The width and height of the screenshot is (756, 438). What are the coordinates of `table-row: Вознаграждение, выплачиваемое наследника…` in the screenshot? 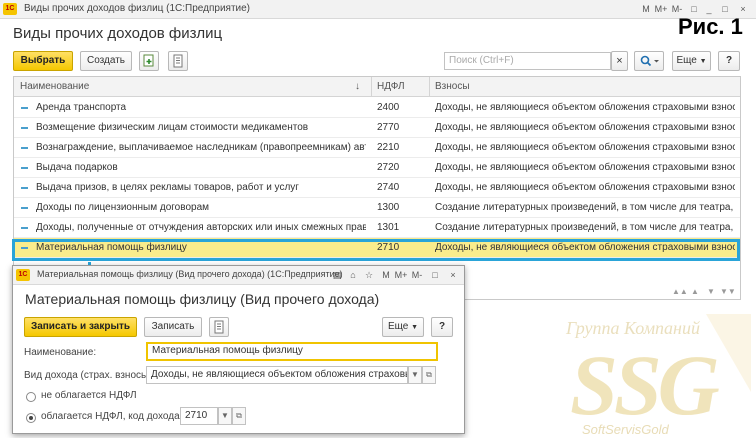 It's located at (377, 148).